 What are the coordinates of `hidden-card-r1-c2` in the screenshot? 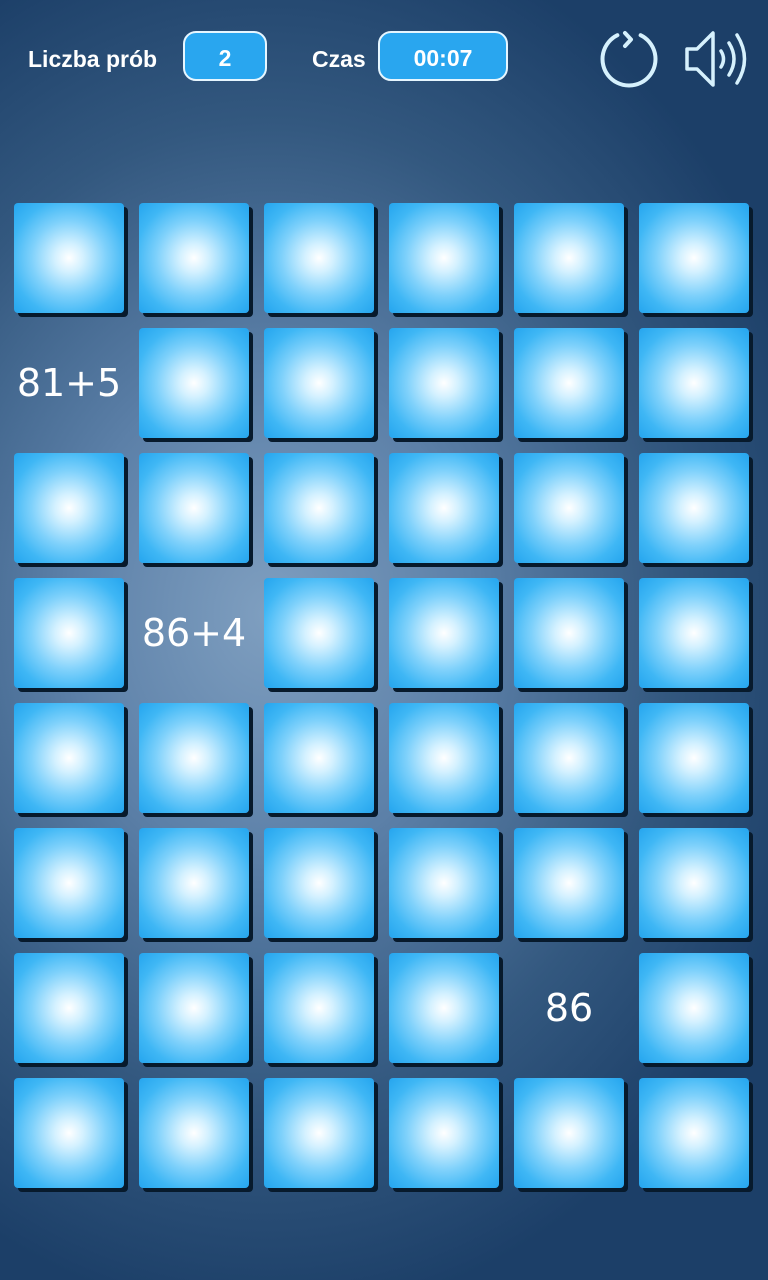 It's located at (194, 258).